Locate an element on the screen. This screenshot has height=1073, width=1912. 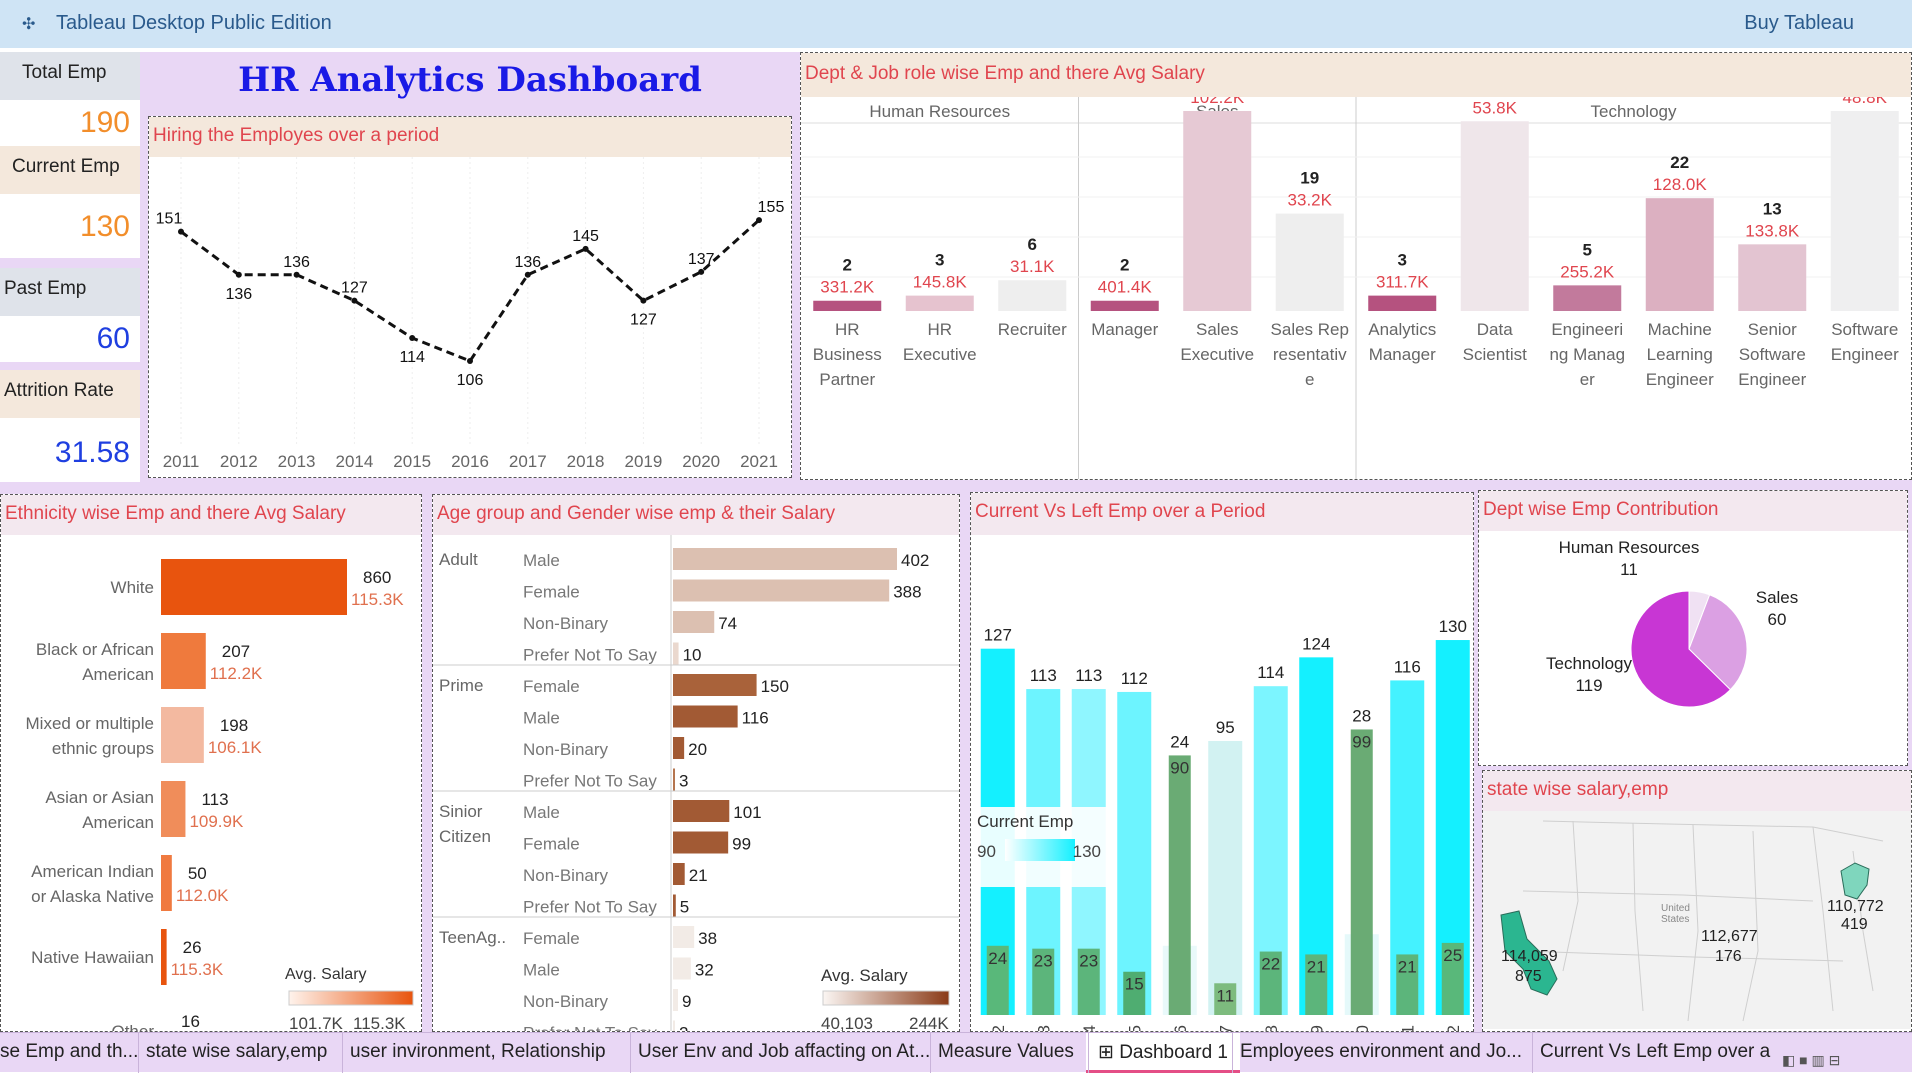
kpi-past-label-box: Past Emp is located at coordinates (70, 292).